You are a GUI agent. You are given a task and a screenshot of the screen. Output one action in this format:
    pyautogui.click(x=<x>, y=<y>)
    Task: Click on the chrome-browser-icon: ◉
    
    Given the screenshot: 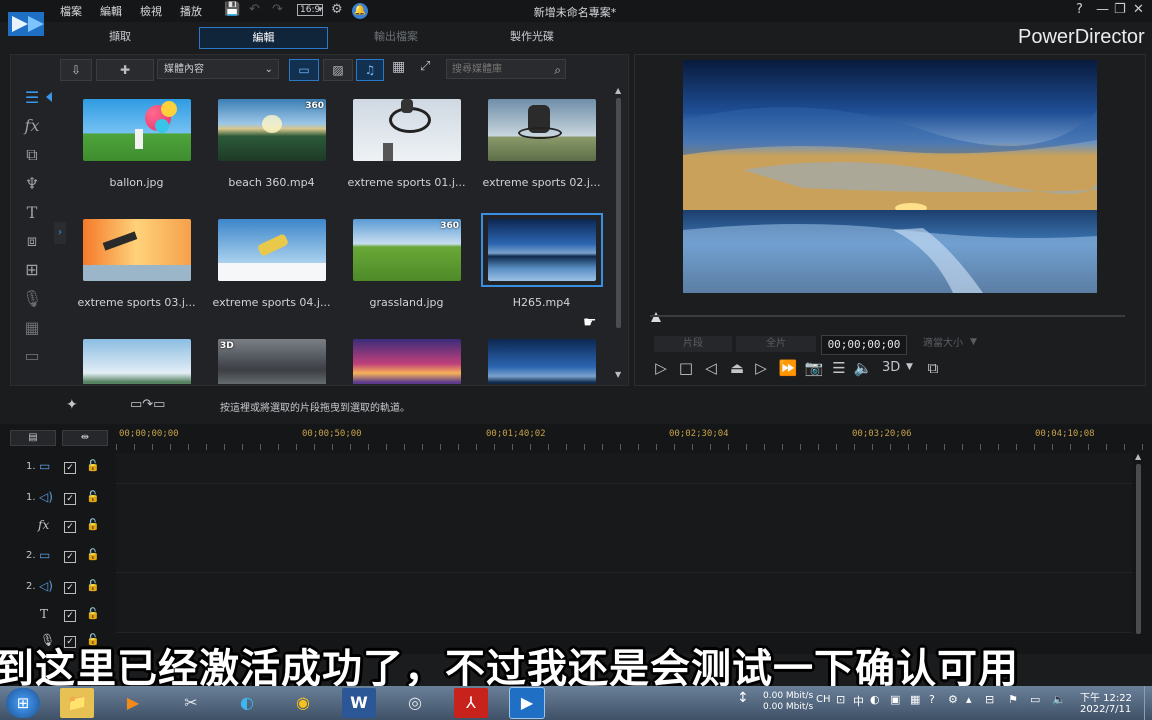 What is the action you would take?
    pyautogui.click(x=303, y=703)
    